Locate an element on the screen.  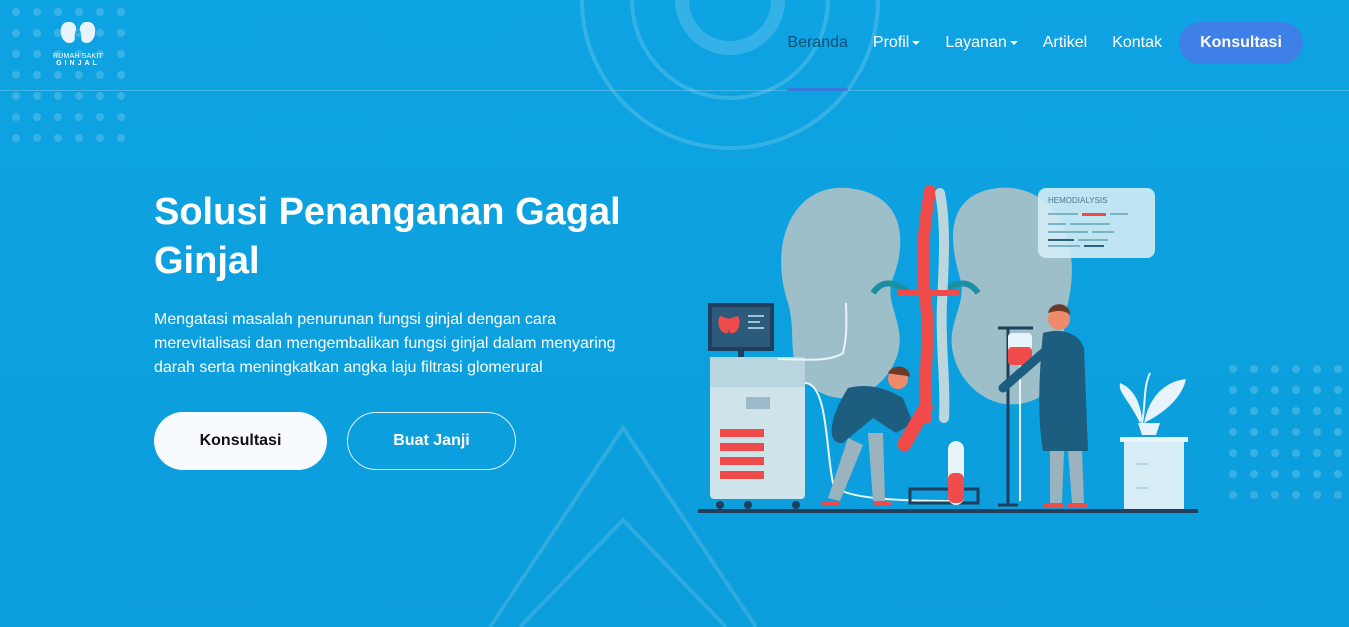
floor-line is located at coordinates (948, 511).